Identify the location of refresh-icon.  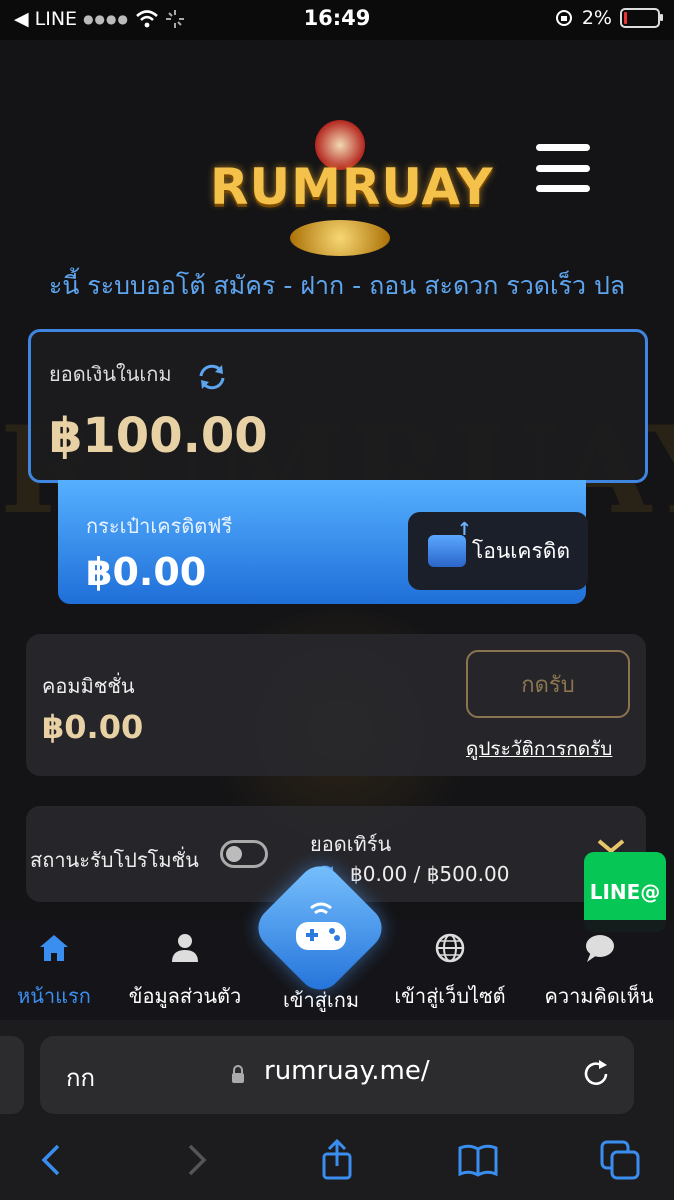
(212, 377).